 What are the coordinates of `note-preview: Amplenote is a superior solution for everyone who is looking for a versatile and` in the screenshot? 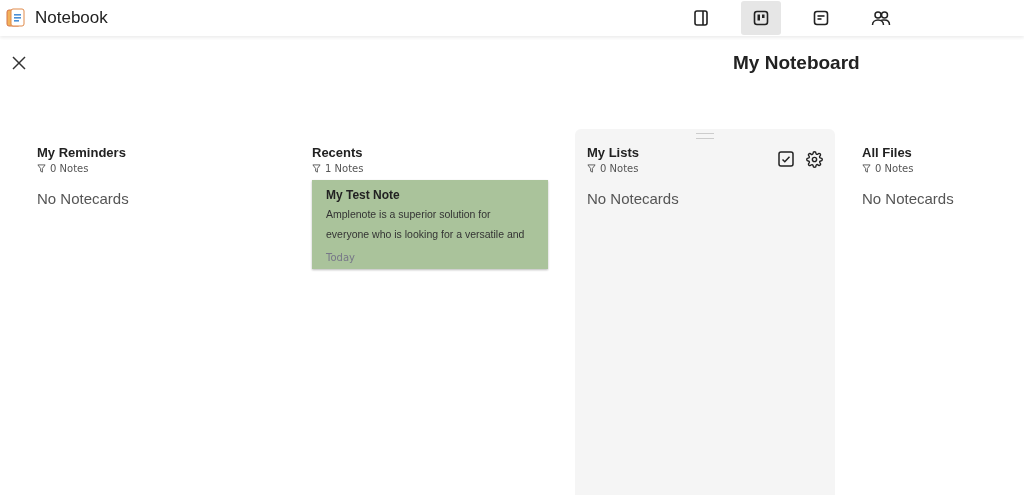 It's located at (426, 224).